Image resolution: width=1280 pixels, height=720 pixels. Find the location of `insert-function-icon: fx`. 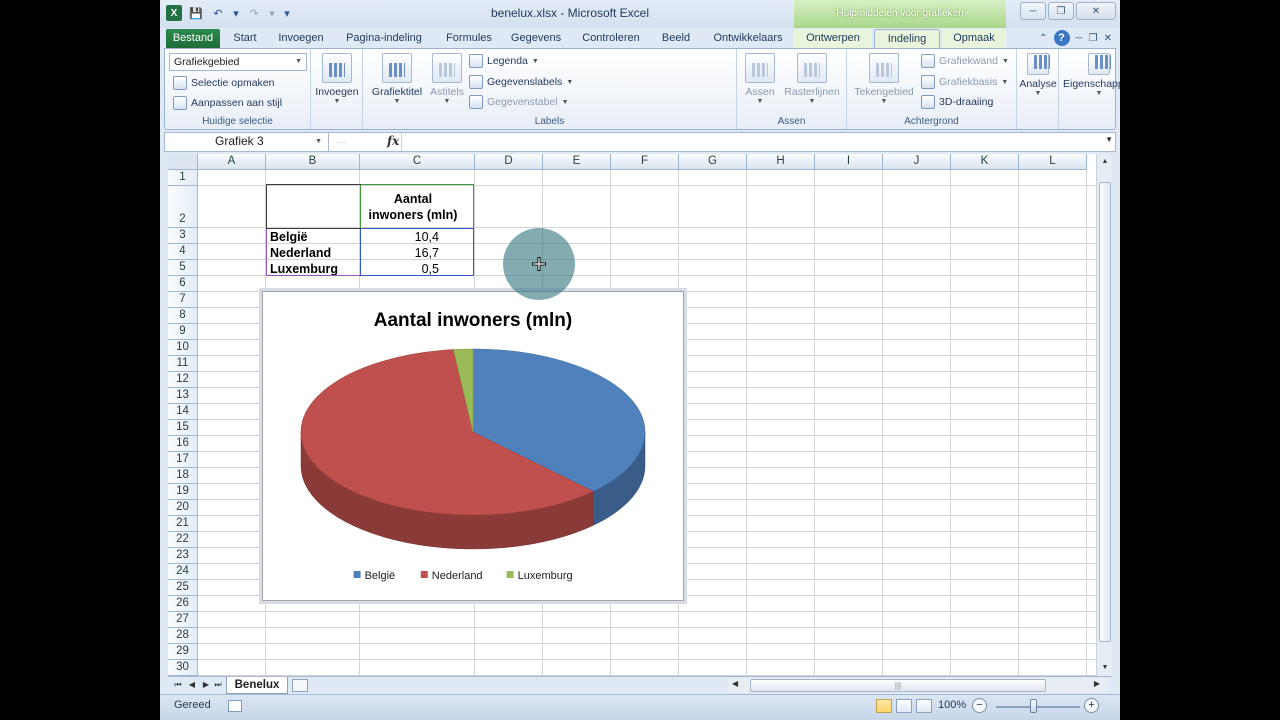

insert-function-icon: fx is located at coordinates (393, 141).